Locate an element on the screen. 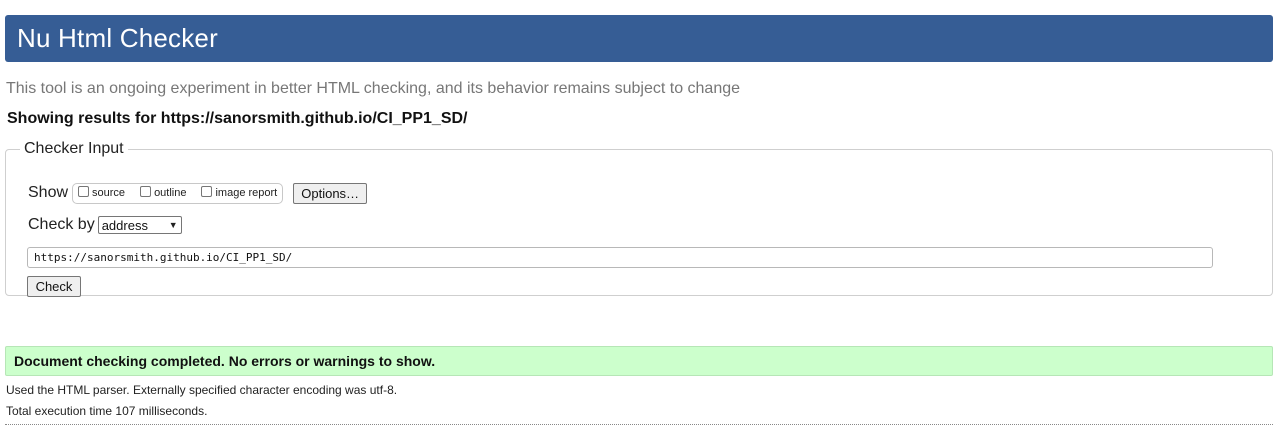  check-by-select: address ▼ is located at coordinates (139, 225).